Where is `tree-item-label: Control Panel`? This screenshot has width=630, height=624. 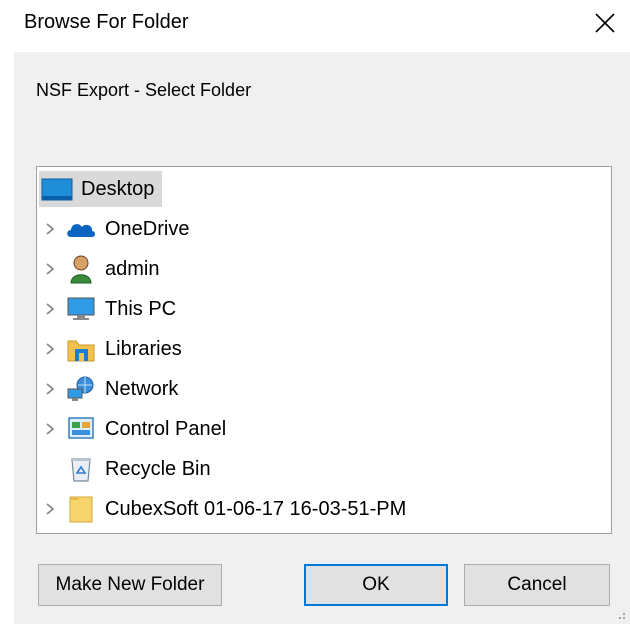
tree-item-label: Control Panel is located at coordinates (166, 428).